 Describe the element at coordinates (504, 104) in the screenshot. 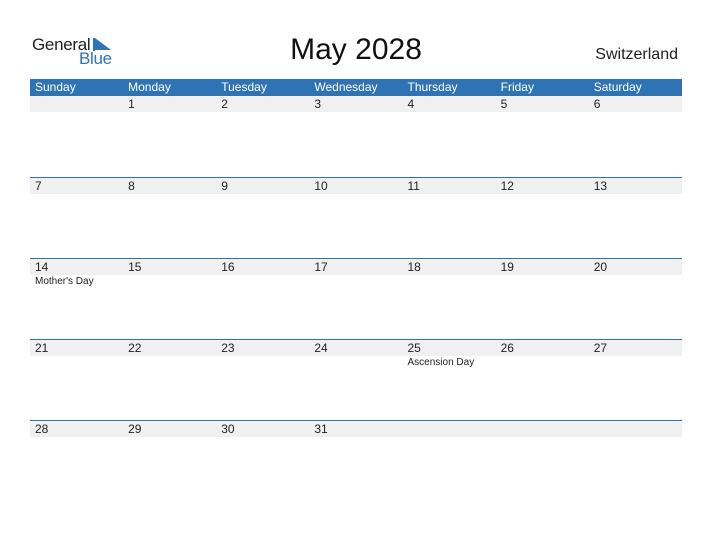

I see `day-number: 5` at that location.